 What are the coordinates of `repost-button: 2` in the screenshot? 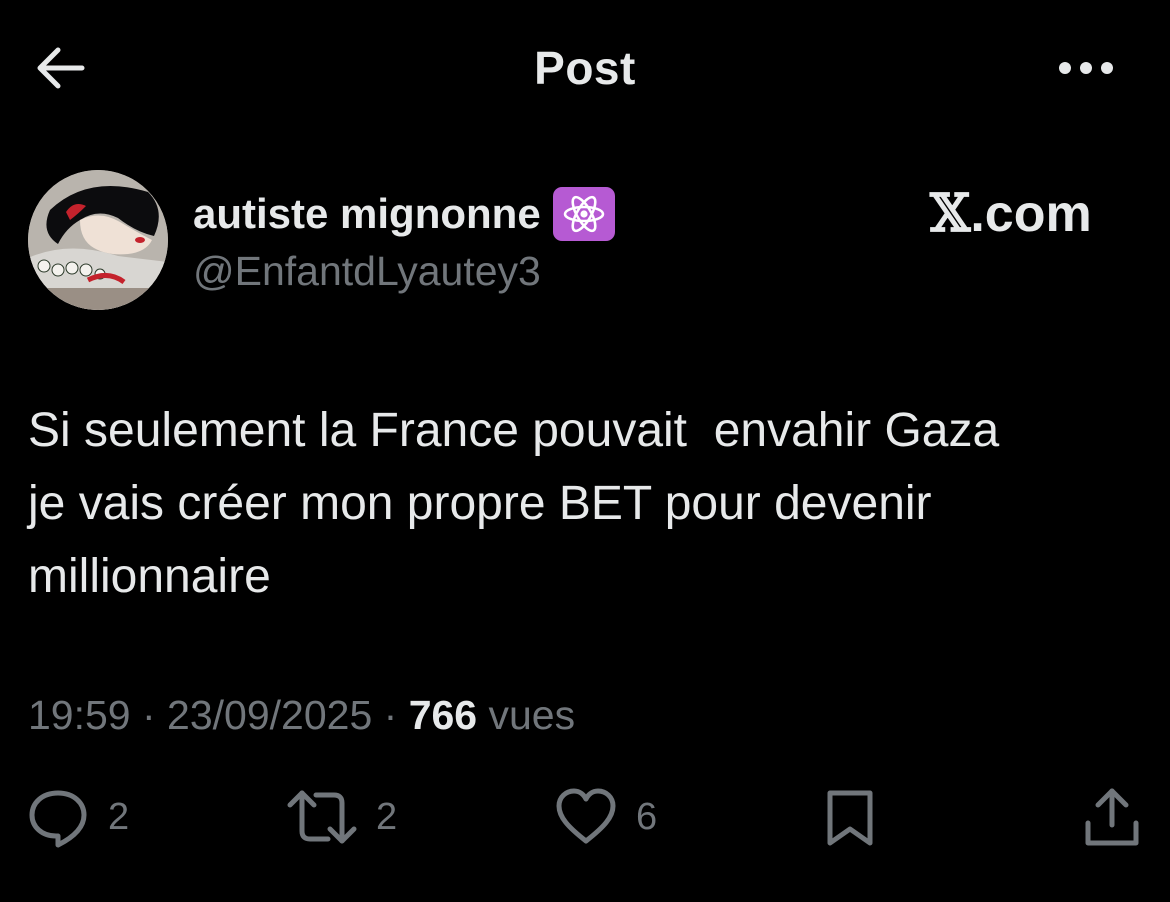 It's located at (341, 817).